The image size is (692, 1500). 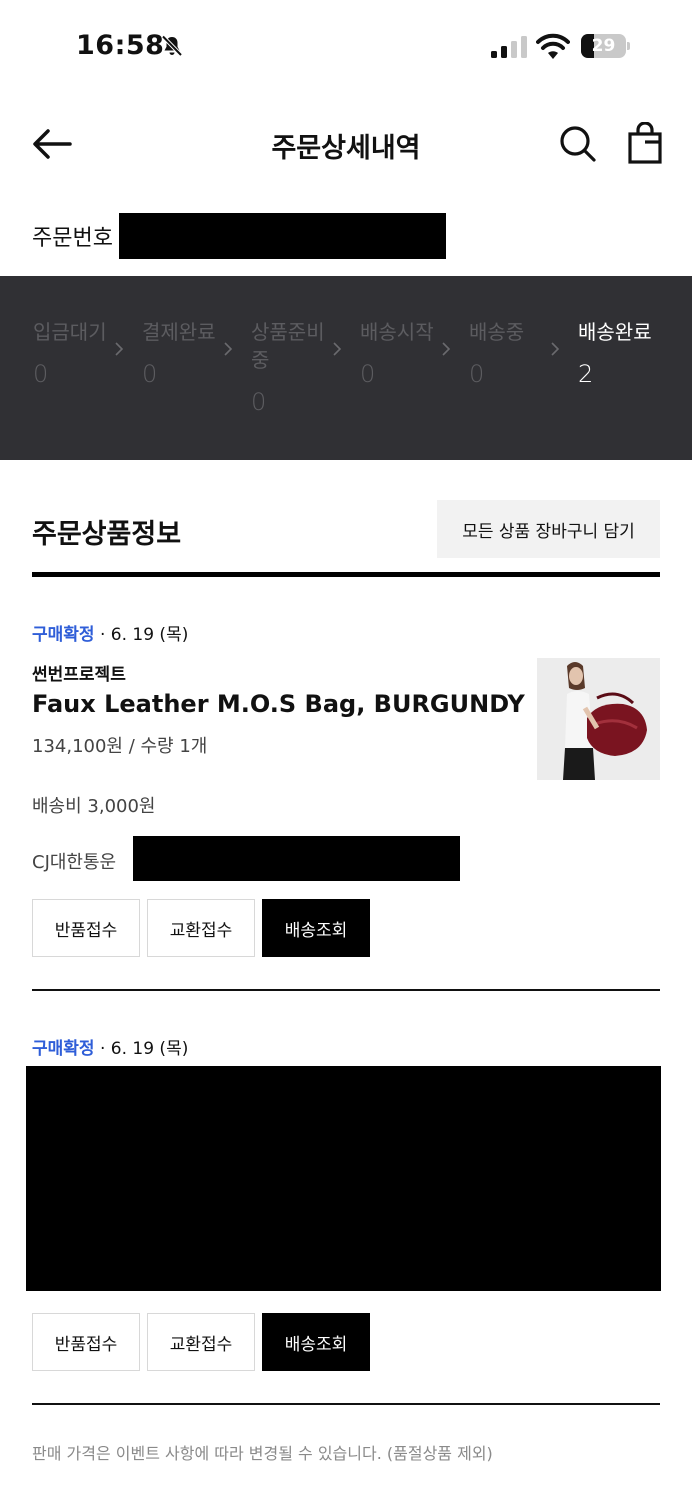 I want to click on progress-step: 상품준비중 0, so click(x=292, y=367).